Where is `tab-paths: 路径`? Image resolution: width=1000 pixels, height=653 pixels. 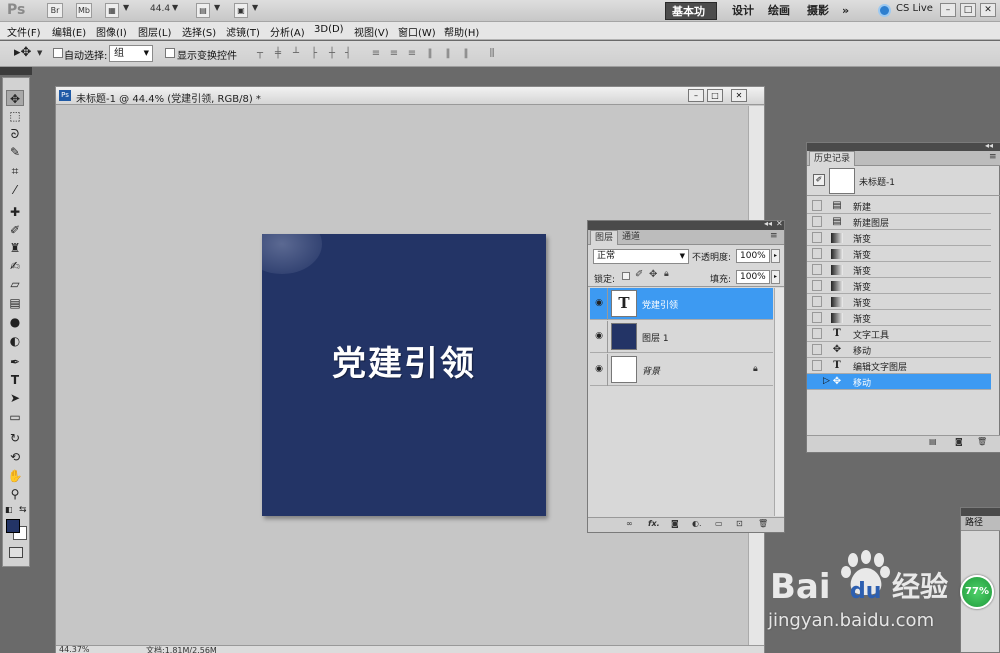 tab-paths: 路径 is located at coordinates (980, 523).